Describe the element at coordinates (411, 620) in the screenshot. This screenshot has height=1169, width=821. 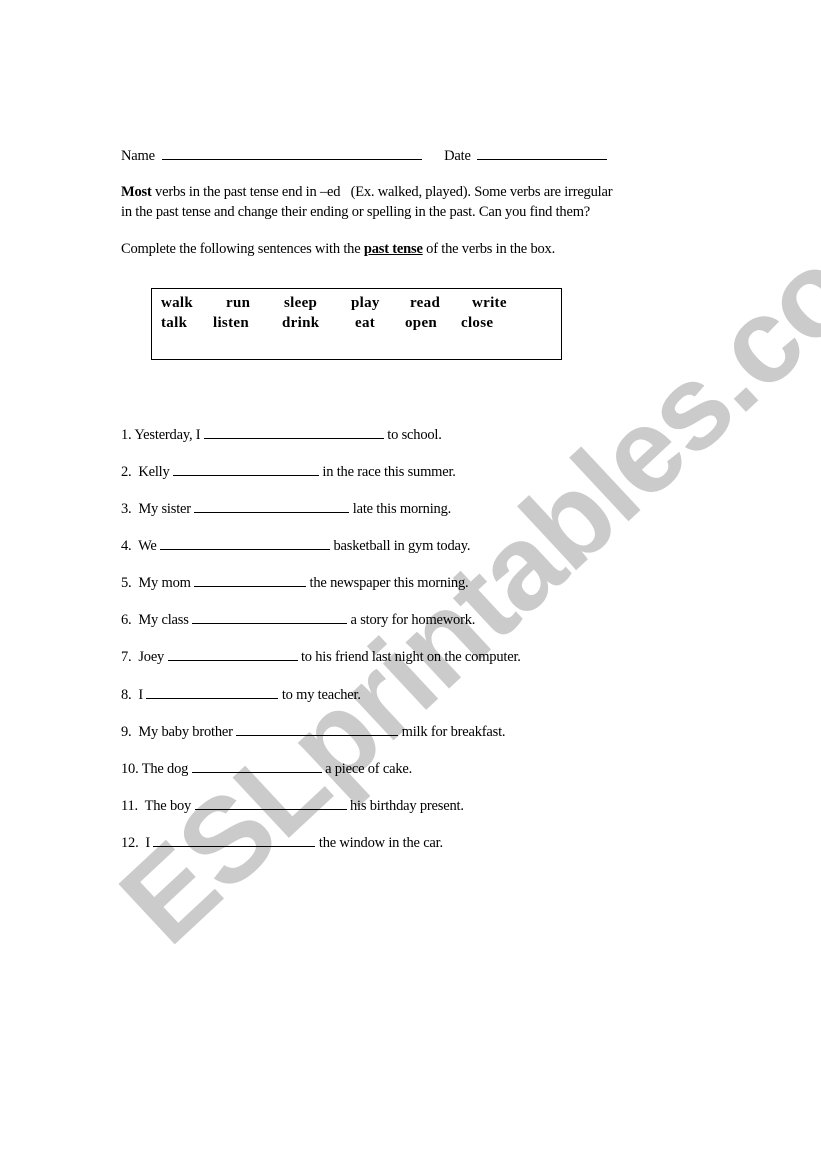
I see `sentence-suffix: a story for homework.` at that location.